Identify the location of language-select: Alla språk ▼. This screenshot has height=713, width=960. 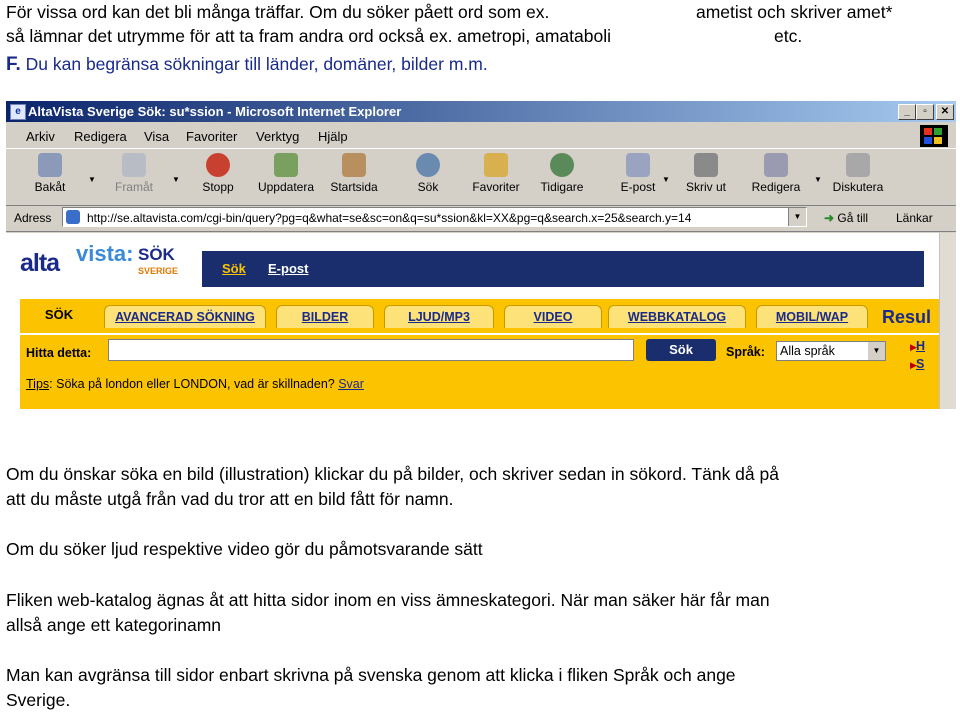
(831, 351).